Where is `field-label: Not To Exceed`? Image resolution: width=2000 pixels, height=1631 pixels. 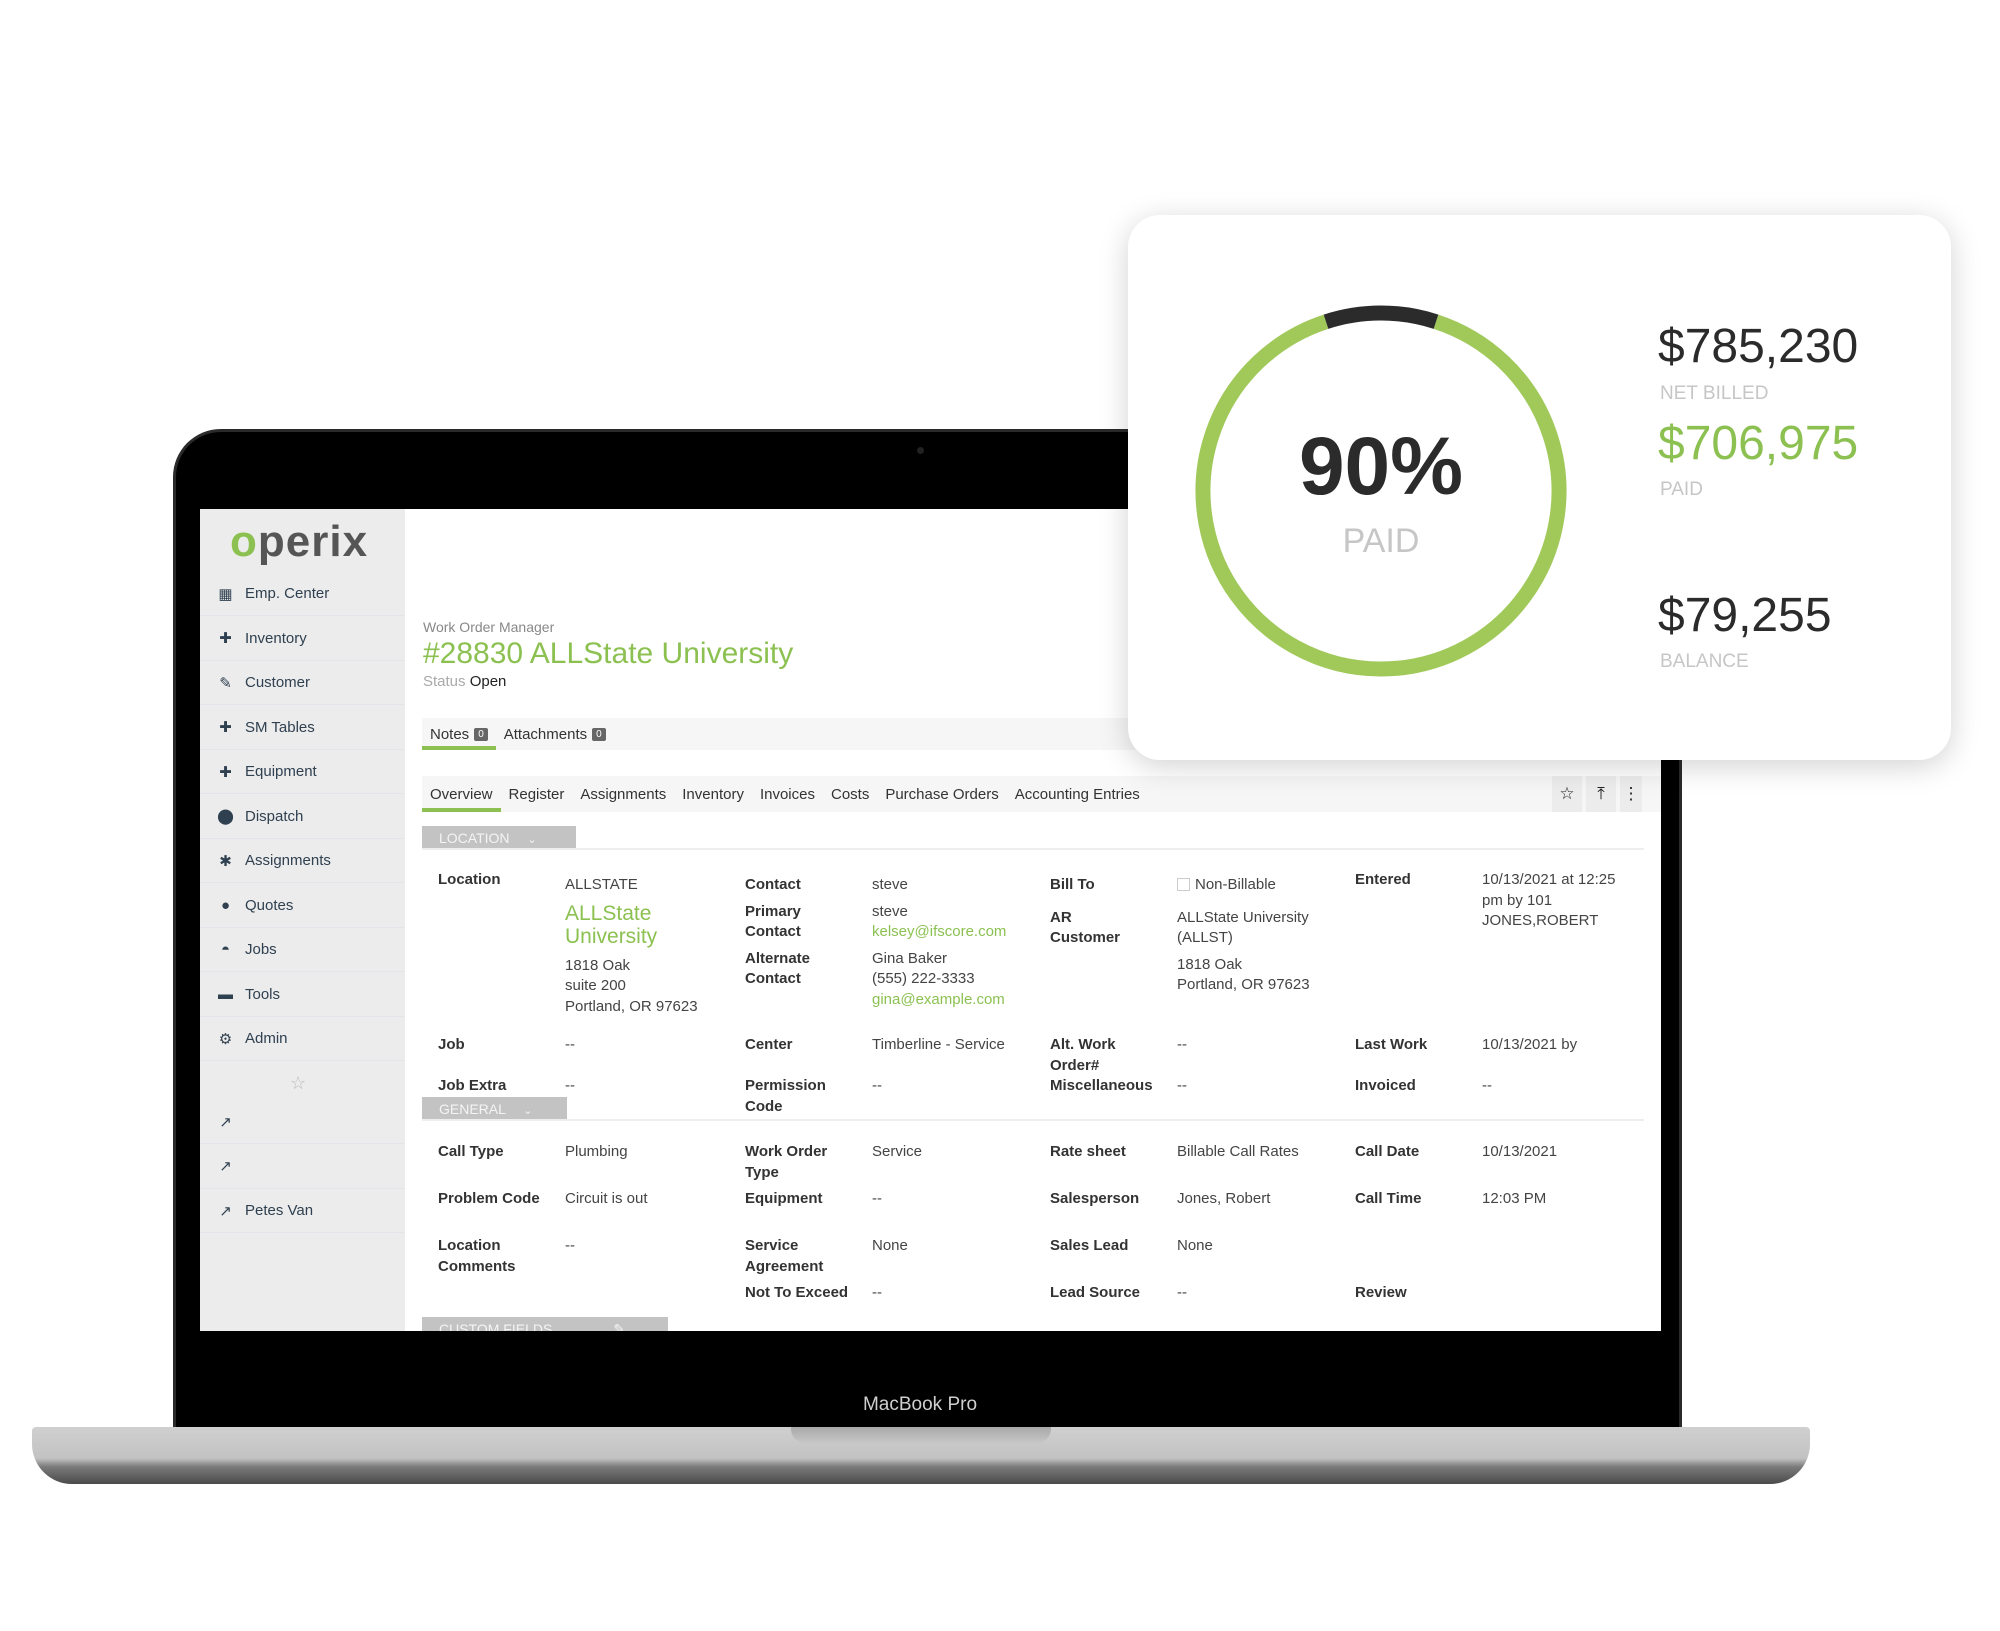
field-label: Not To Exceed is located at coordinates (797, 1292).